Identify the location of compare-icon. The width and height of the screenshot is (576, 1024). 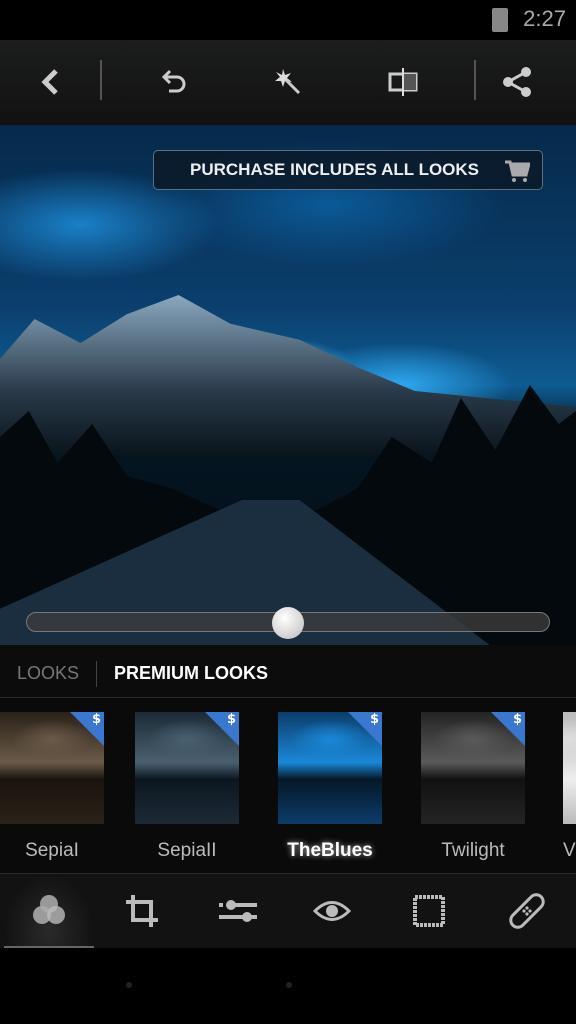
(403, 82).